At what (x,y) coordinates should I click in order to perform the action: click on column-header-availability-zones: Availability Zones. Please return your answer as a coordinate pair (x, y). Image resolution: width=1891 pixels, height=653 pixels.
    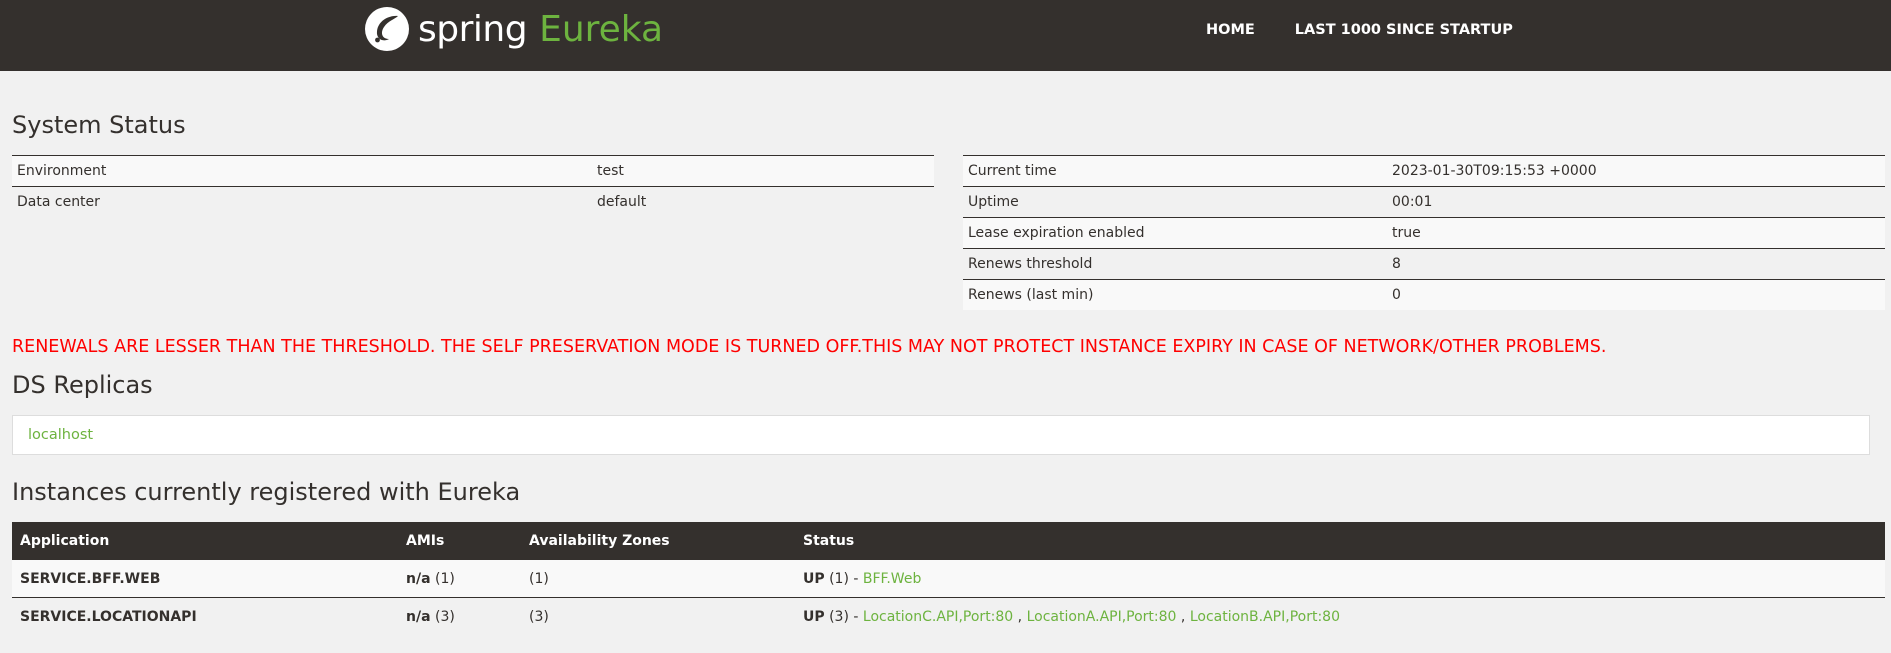
    Looking at the image, I should click on (658, 541).